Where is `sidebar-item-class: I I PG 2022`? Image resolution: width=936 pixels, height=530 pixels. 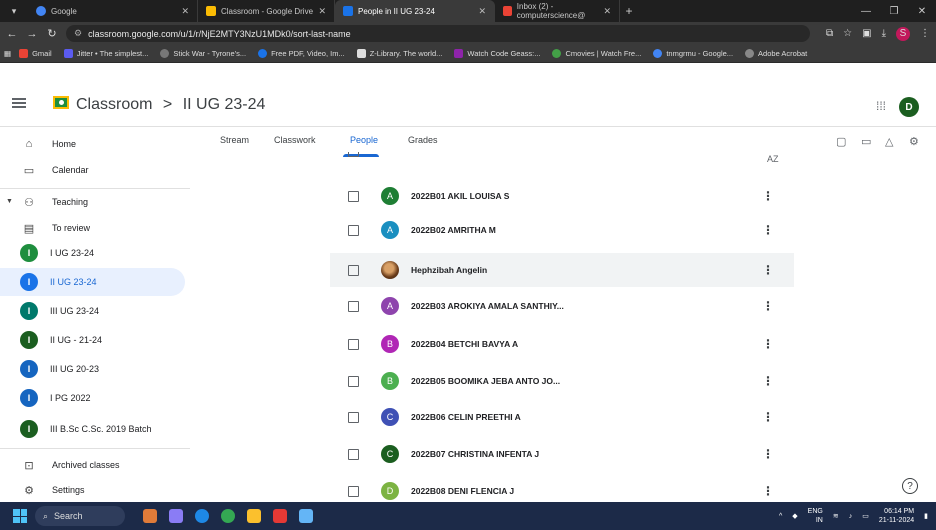 sidebar-item-class: I I PG 2022 is located at coordinates (92, 398).